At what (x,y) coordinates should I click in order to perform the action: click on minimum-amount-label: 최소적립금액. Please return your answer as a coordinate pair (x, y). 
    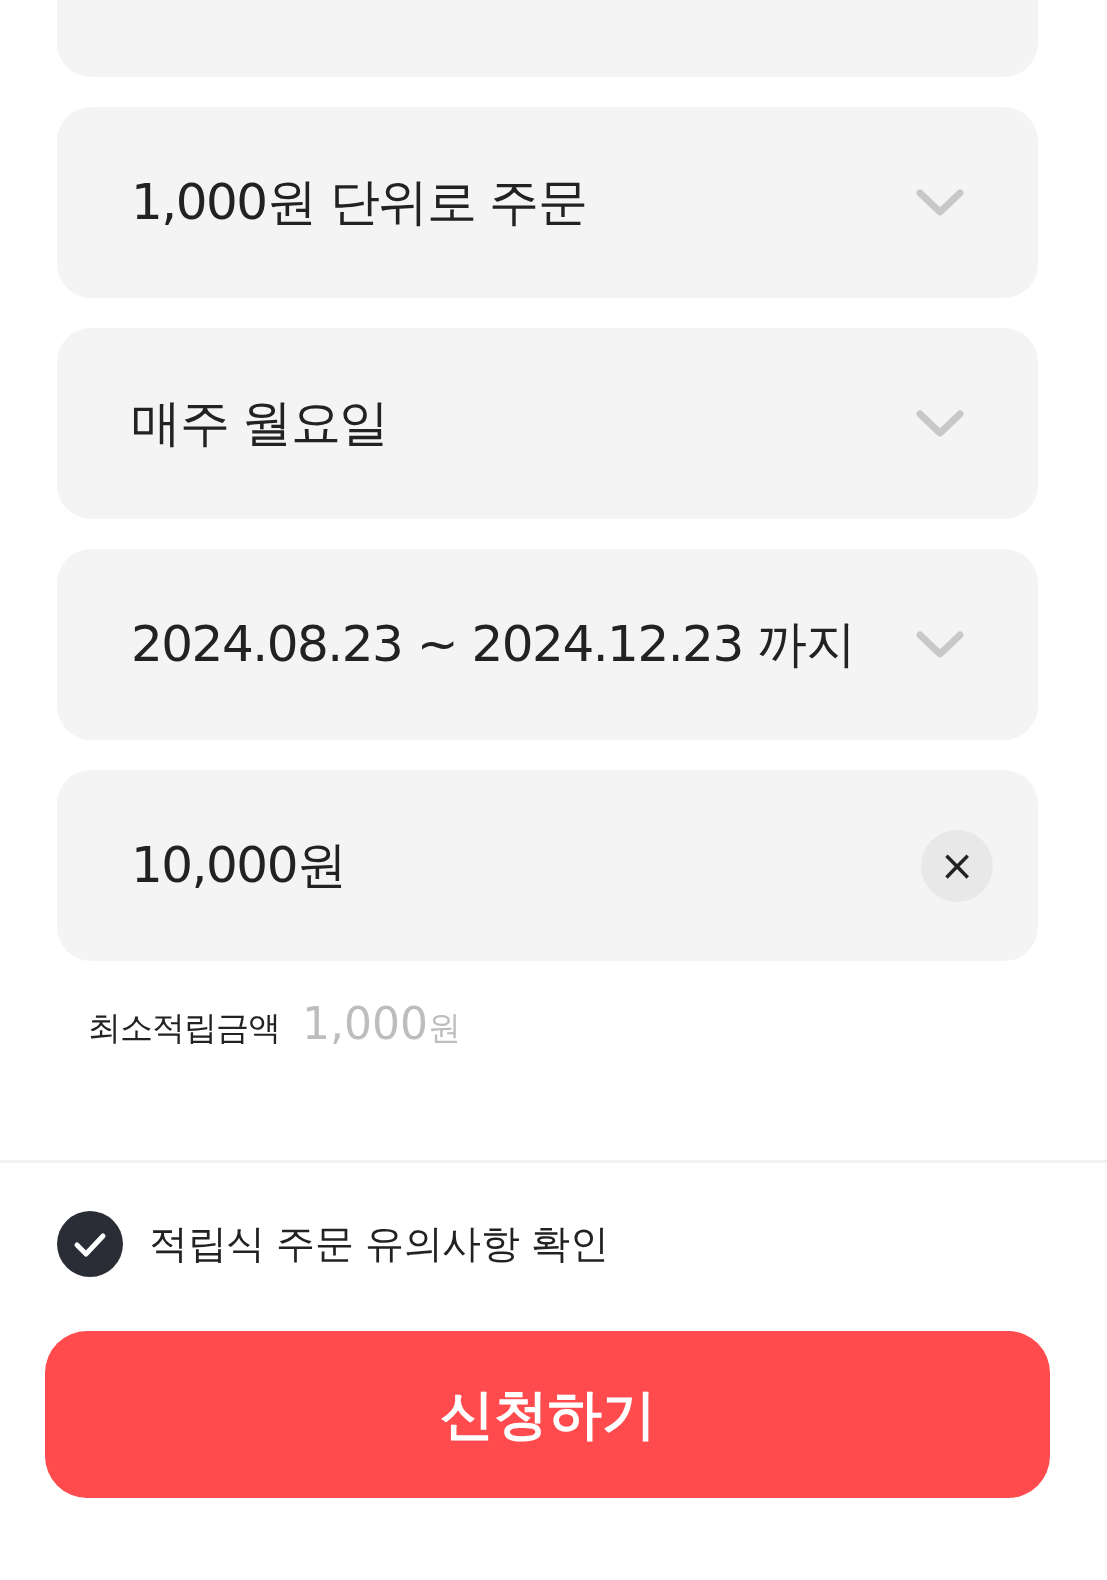
    Looking at the image, I should click on (184, 1028).